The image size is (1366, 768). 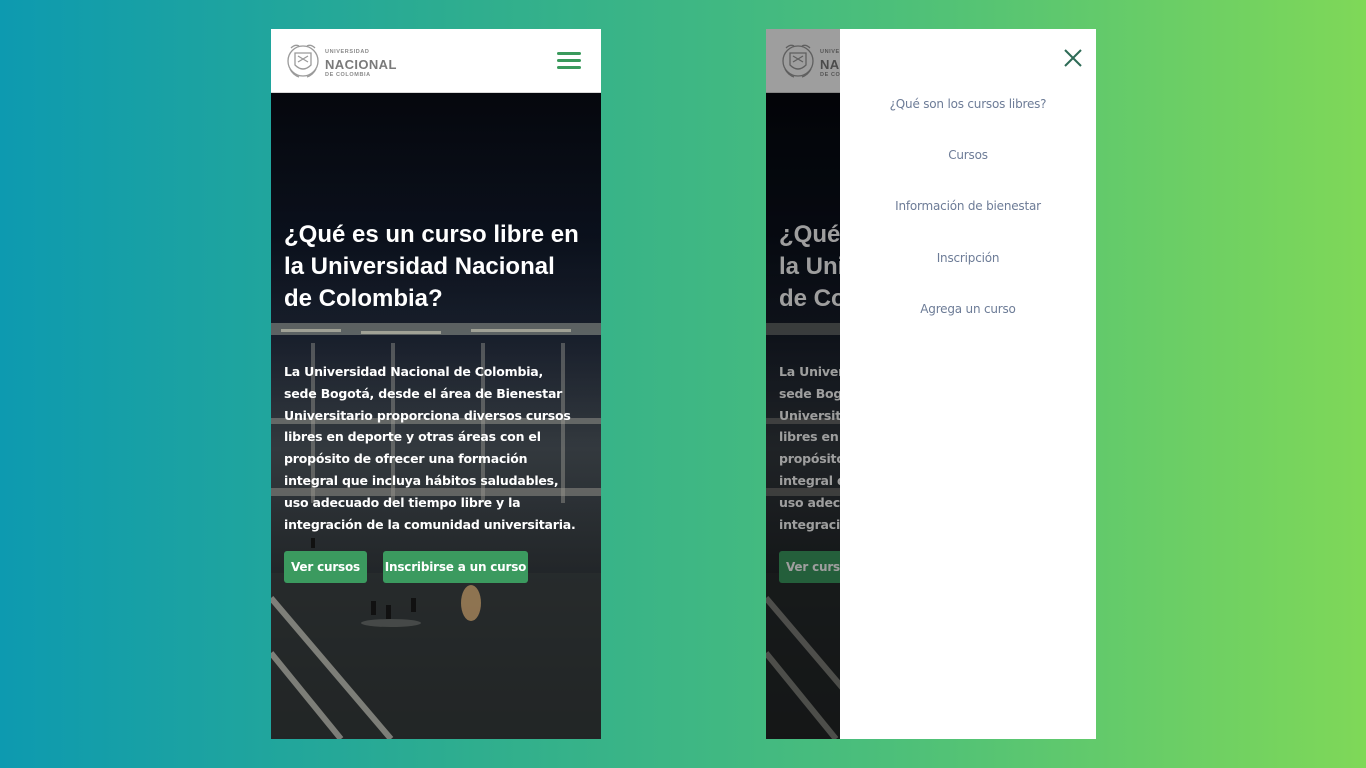 I want to click on enroll-course-button: Inscribirse a un curso, so click(x=455, y=567).